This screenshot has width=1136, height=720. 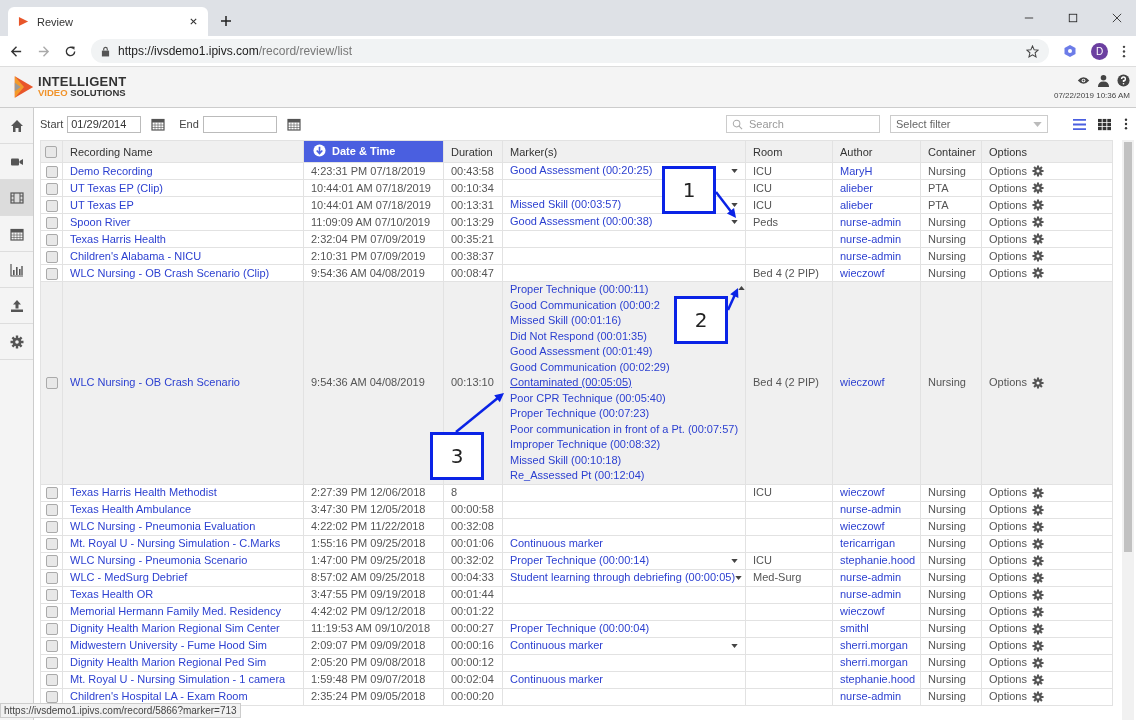 I want to click on select-all-checkbox, so click(x=51, y=152).